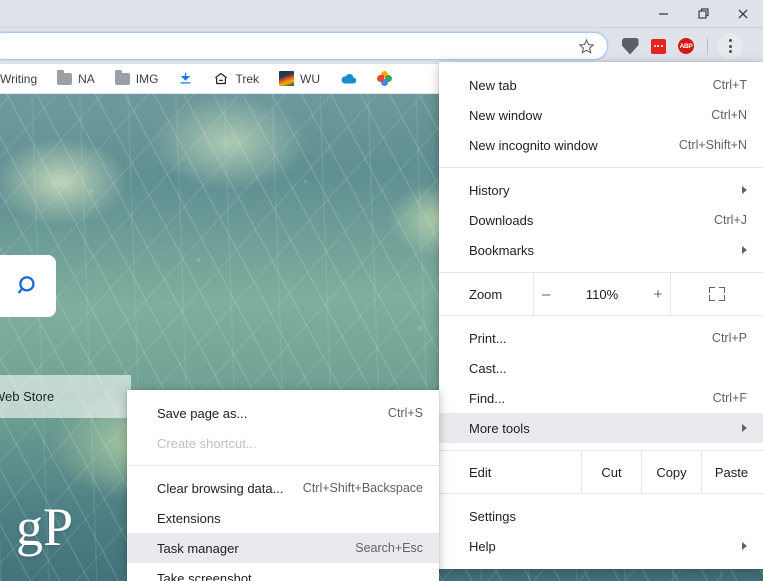  Describe the element at coordinates (381, 14) in the screenshot. I see `title-bar` at that location.